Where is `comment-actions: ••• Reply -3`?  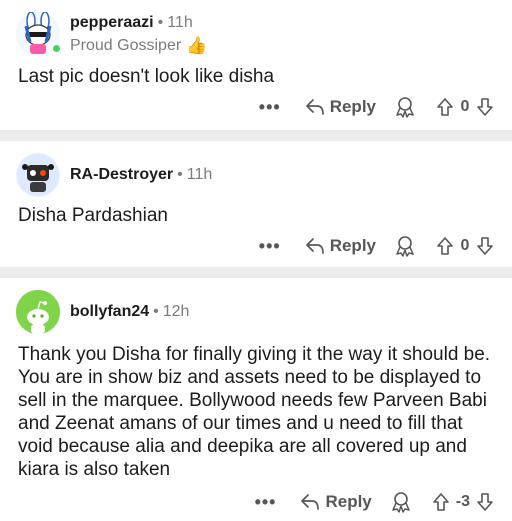 comment-actions: ••• Reply -3 is located at coordinates (374, 502).